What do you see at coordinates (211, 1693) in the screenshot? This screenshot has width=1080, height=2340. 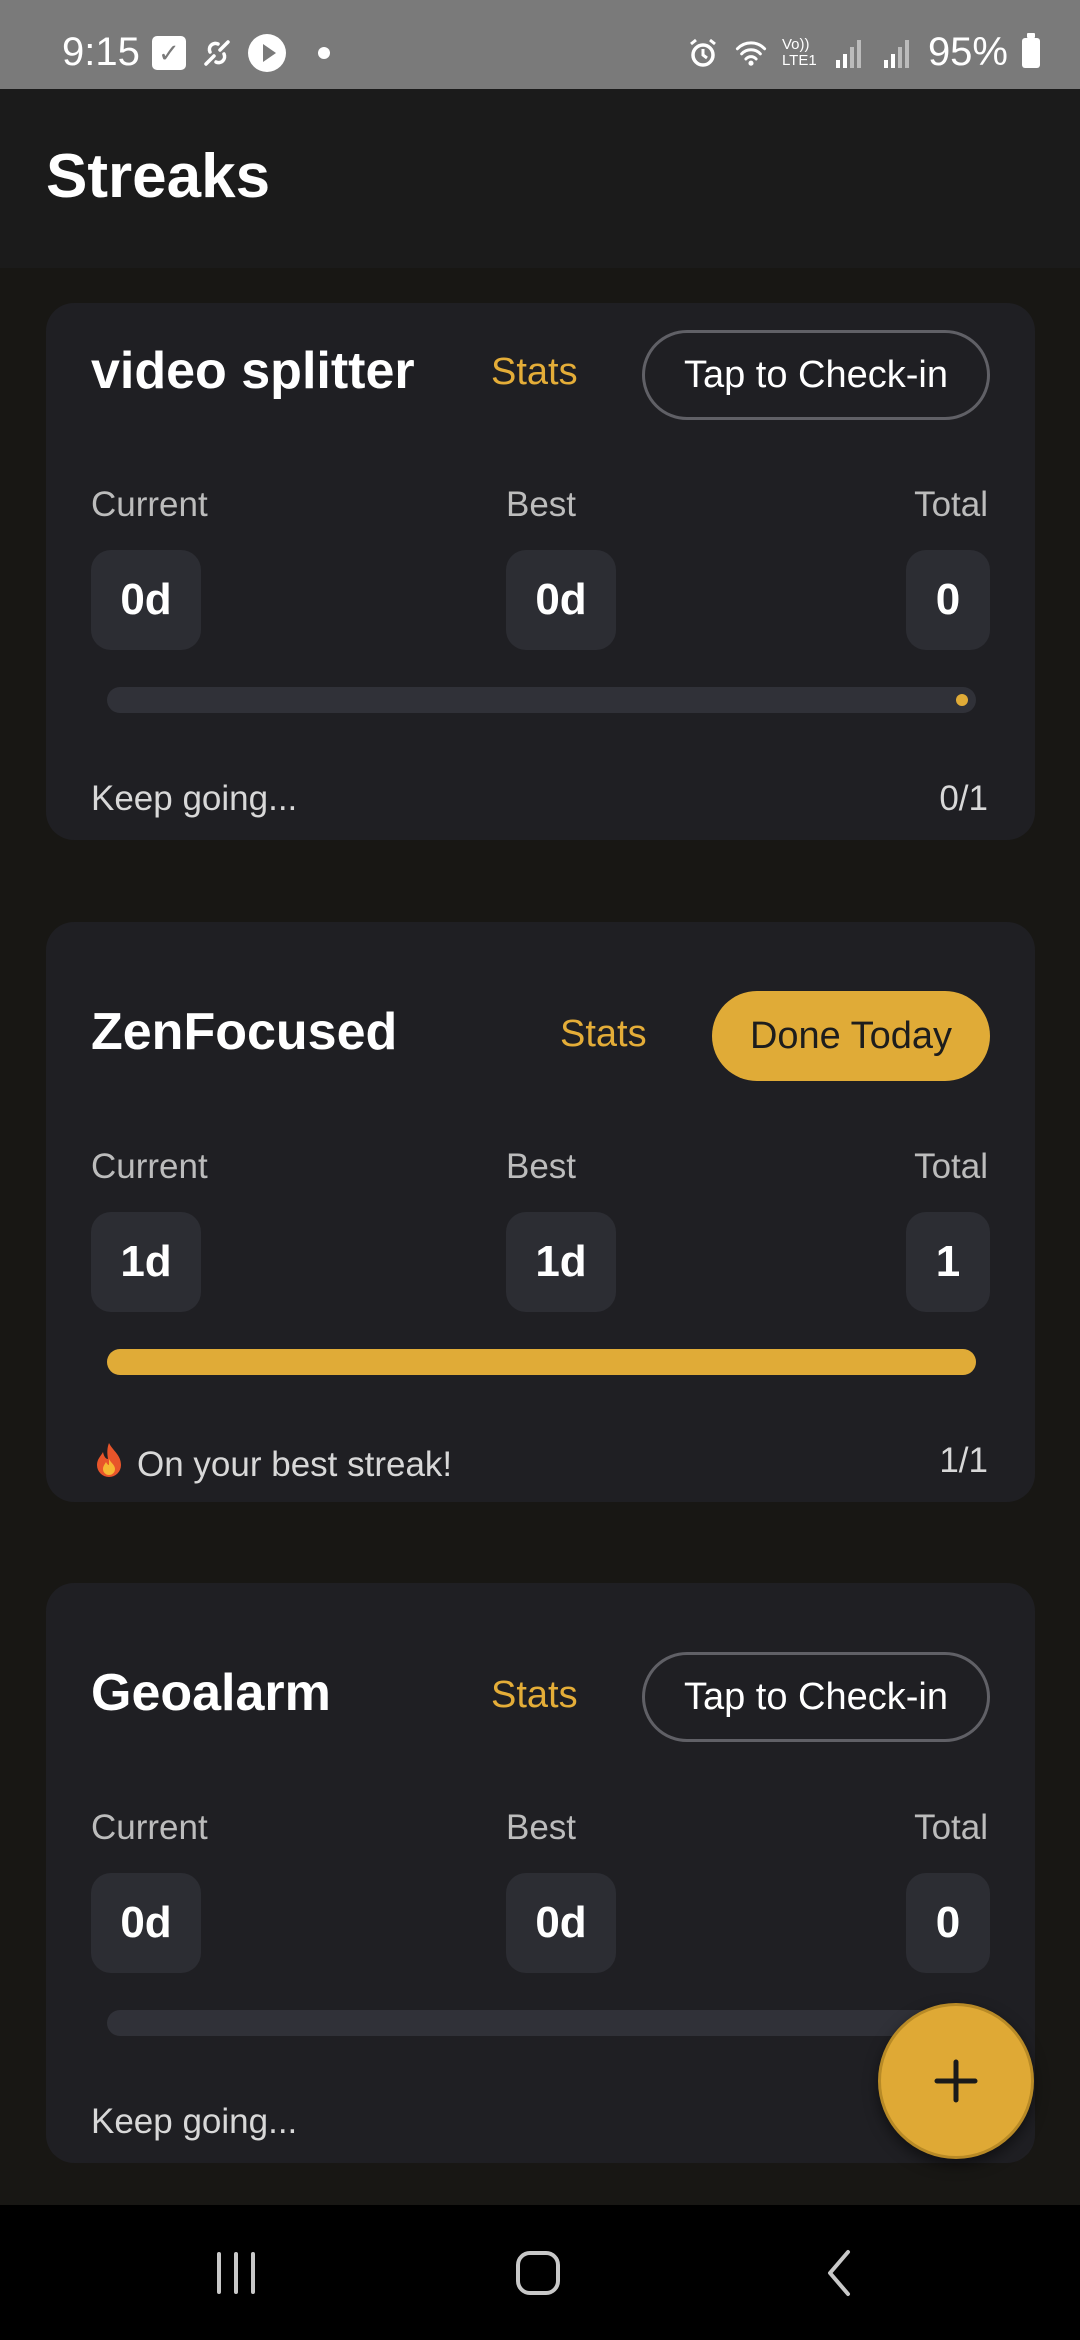 I see `streak-name: Geoalarm` at bounding box center [211, 1693].